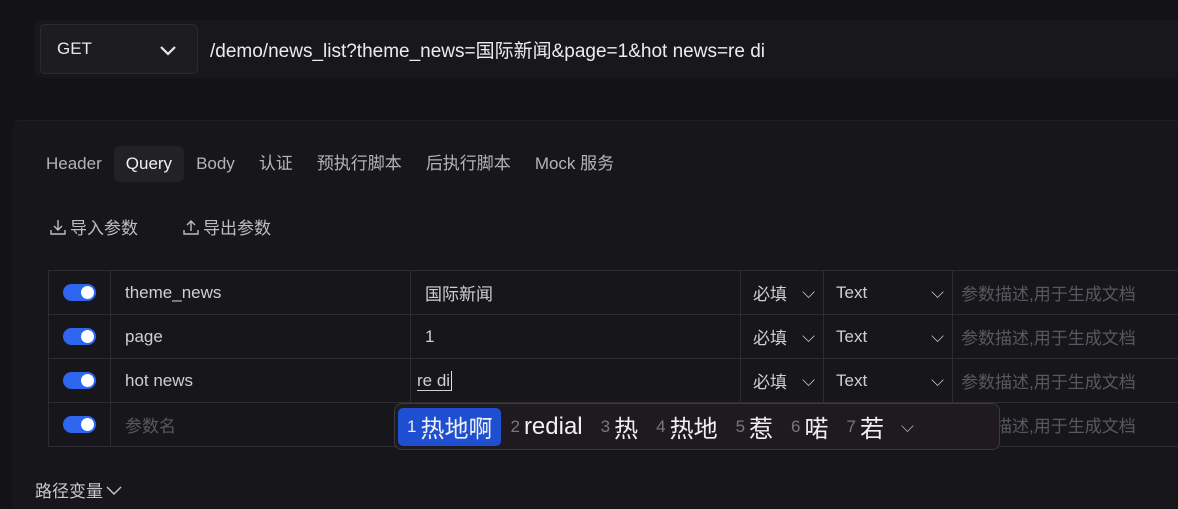 The height and width of the screenshot is (509, 1178). I want to click on import-params-button: 导入参数, so click(93, 226).